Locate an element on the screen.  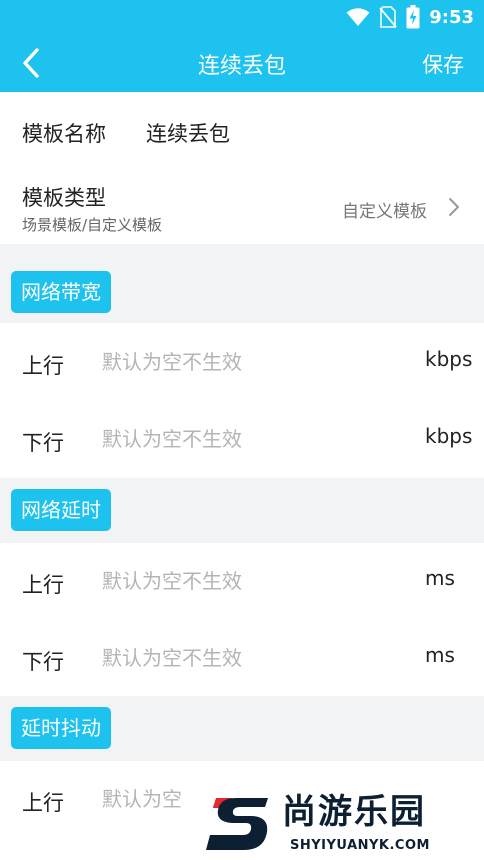
bandwidth-down-unit: kbps is located at coordinates (449, 436).